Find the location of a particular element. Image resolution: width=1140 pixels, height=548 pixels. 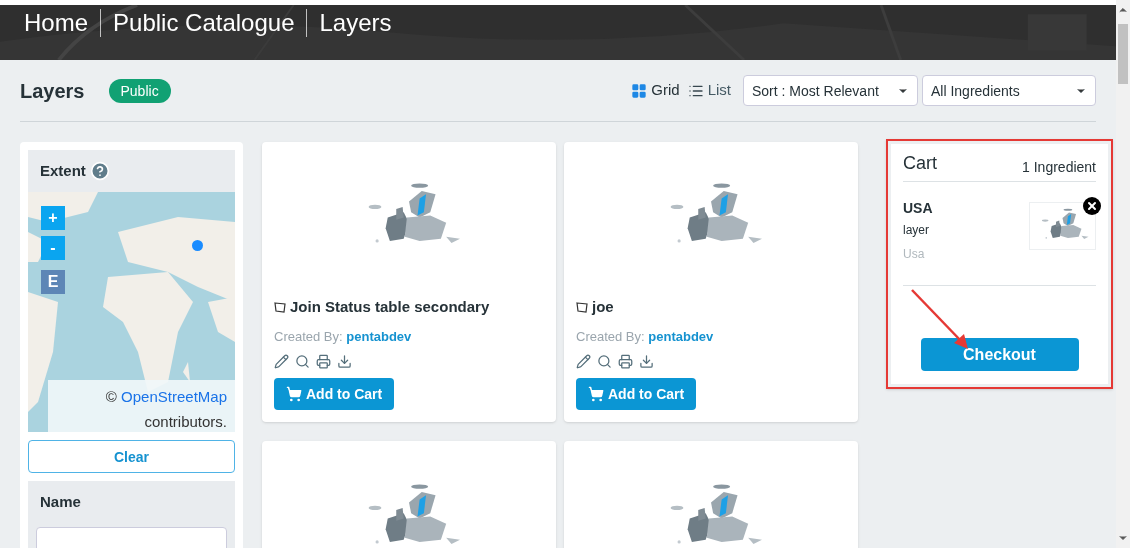

scrollbar-thumb is located at coordinates (1123, 54).